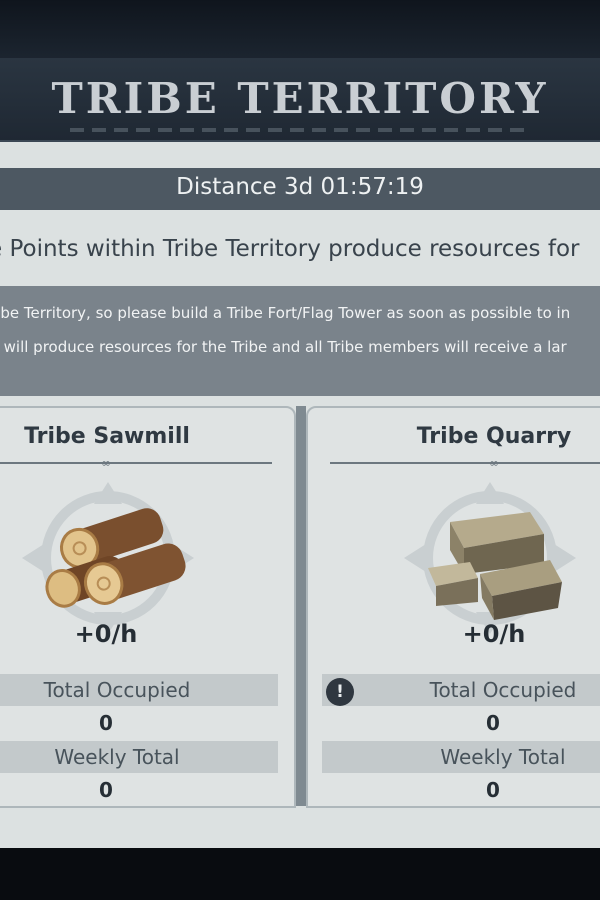 This screenshot has height=900, width=600. I want to click on warning-icon: !, so click(340, 692).